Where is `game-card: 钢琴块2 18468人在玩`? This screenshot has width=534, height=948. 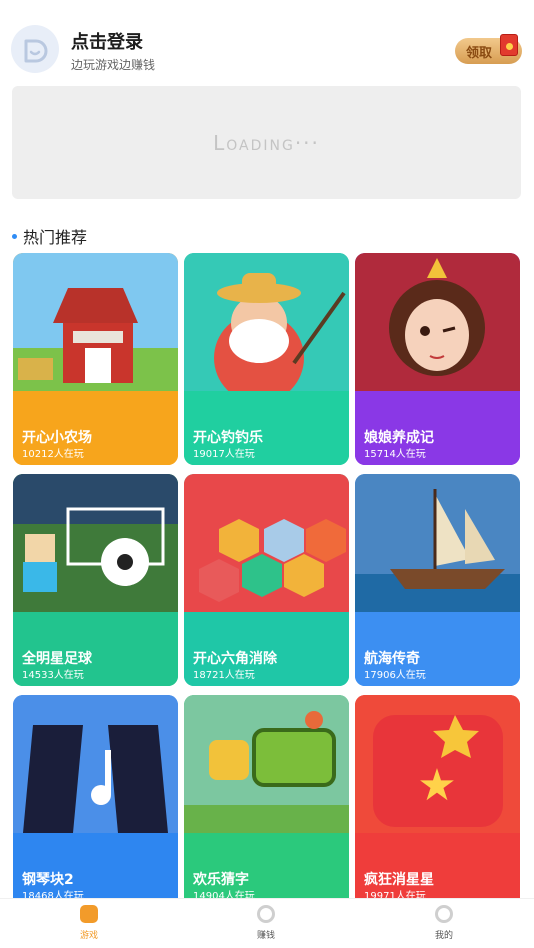 game-card: 钢琴块2 18468人在玩 is located at coordinates (95, 801).